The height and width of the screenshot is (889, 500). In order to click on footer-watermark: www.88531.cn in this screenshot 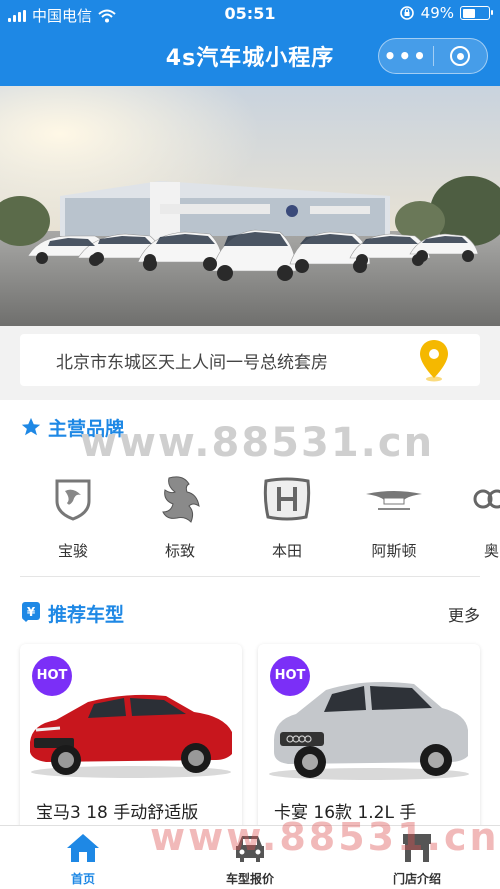, I will do `click(325, 837)`.